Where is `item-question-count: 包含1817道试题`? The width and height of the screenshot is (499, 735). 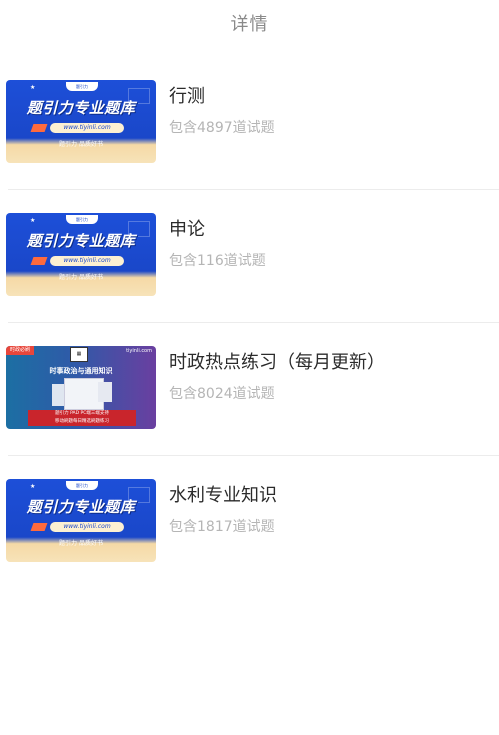 item-question-count: 包含1817道试题 is located at coordinates (222, 527).